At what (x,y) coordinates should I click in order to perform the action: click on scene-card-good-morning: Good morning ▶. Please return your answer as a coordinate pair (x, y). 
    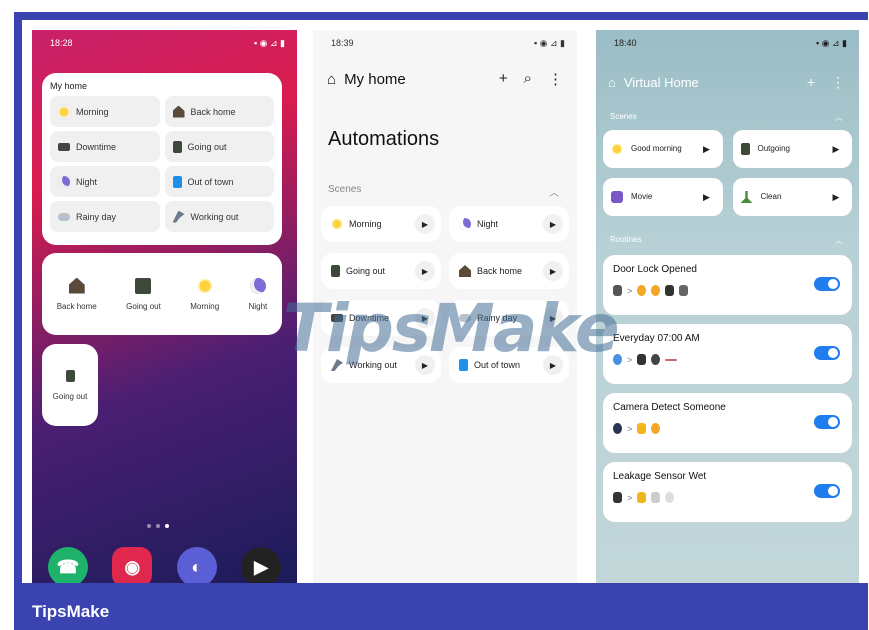
    Looking at the image, I should click on (663, 149).